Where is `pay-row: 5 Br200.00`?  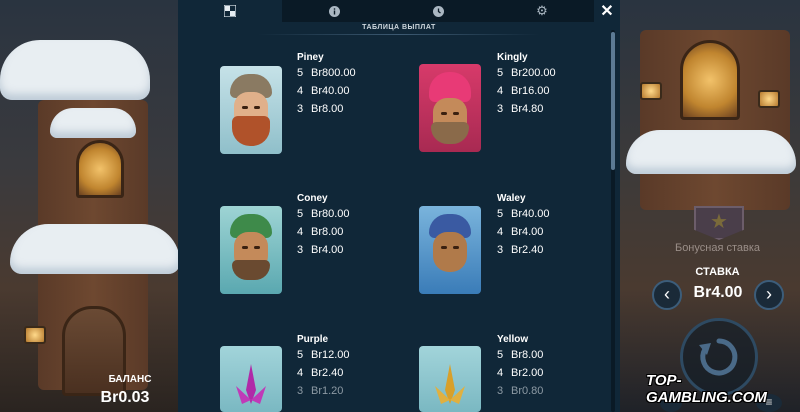
pay-row: 5 Br200.00 is located at coordinates (526, 73).